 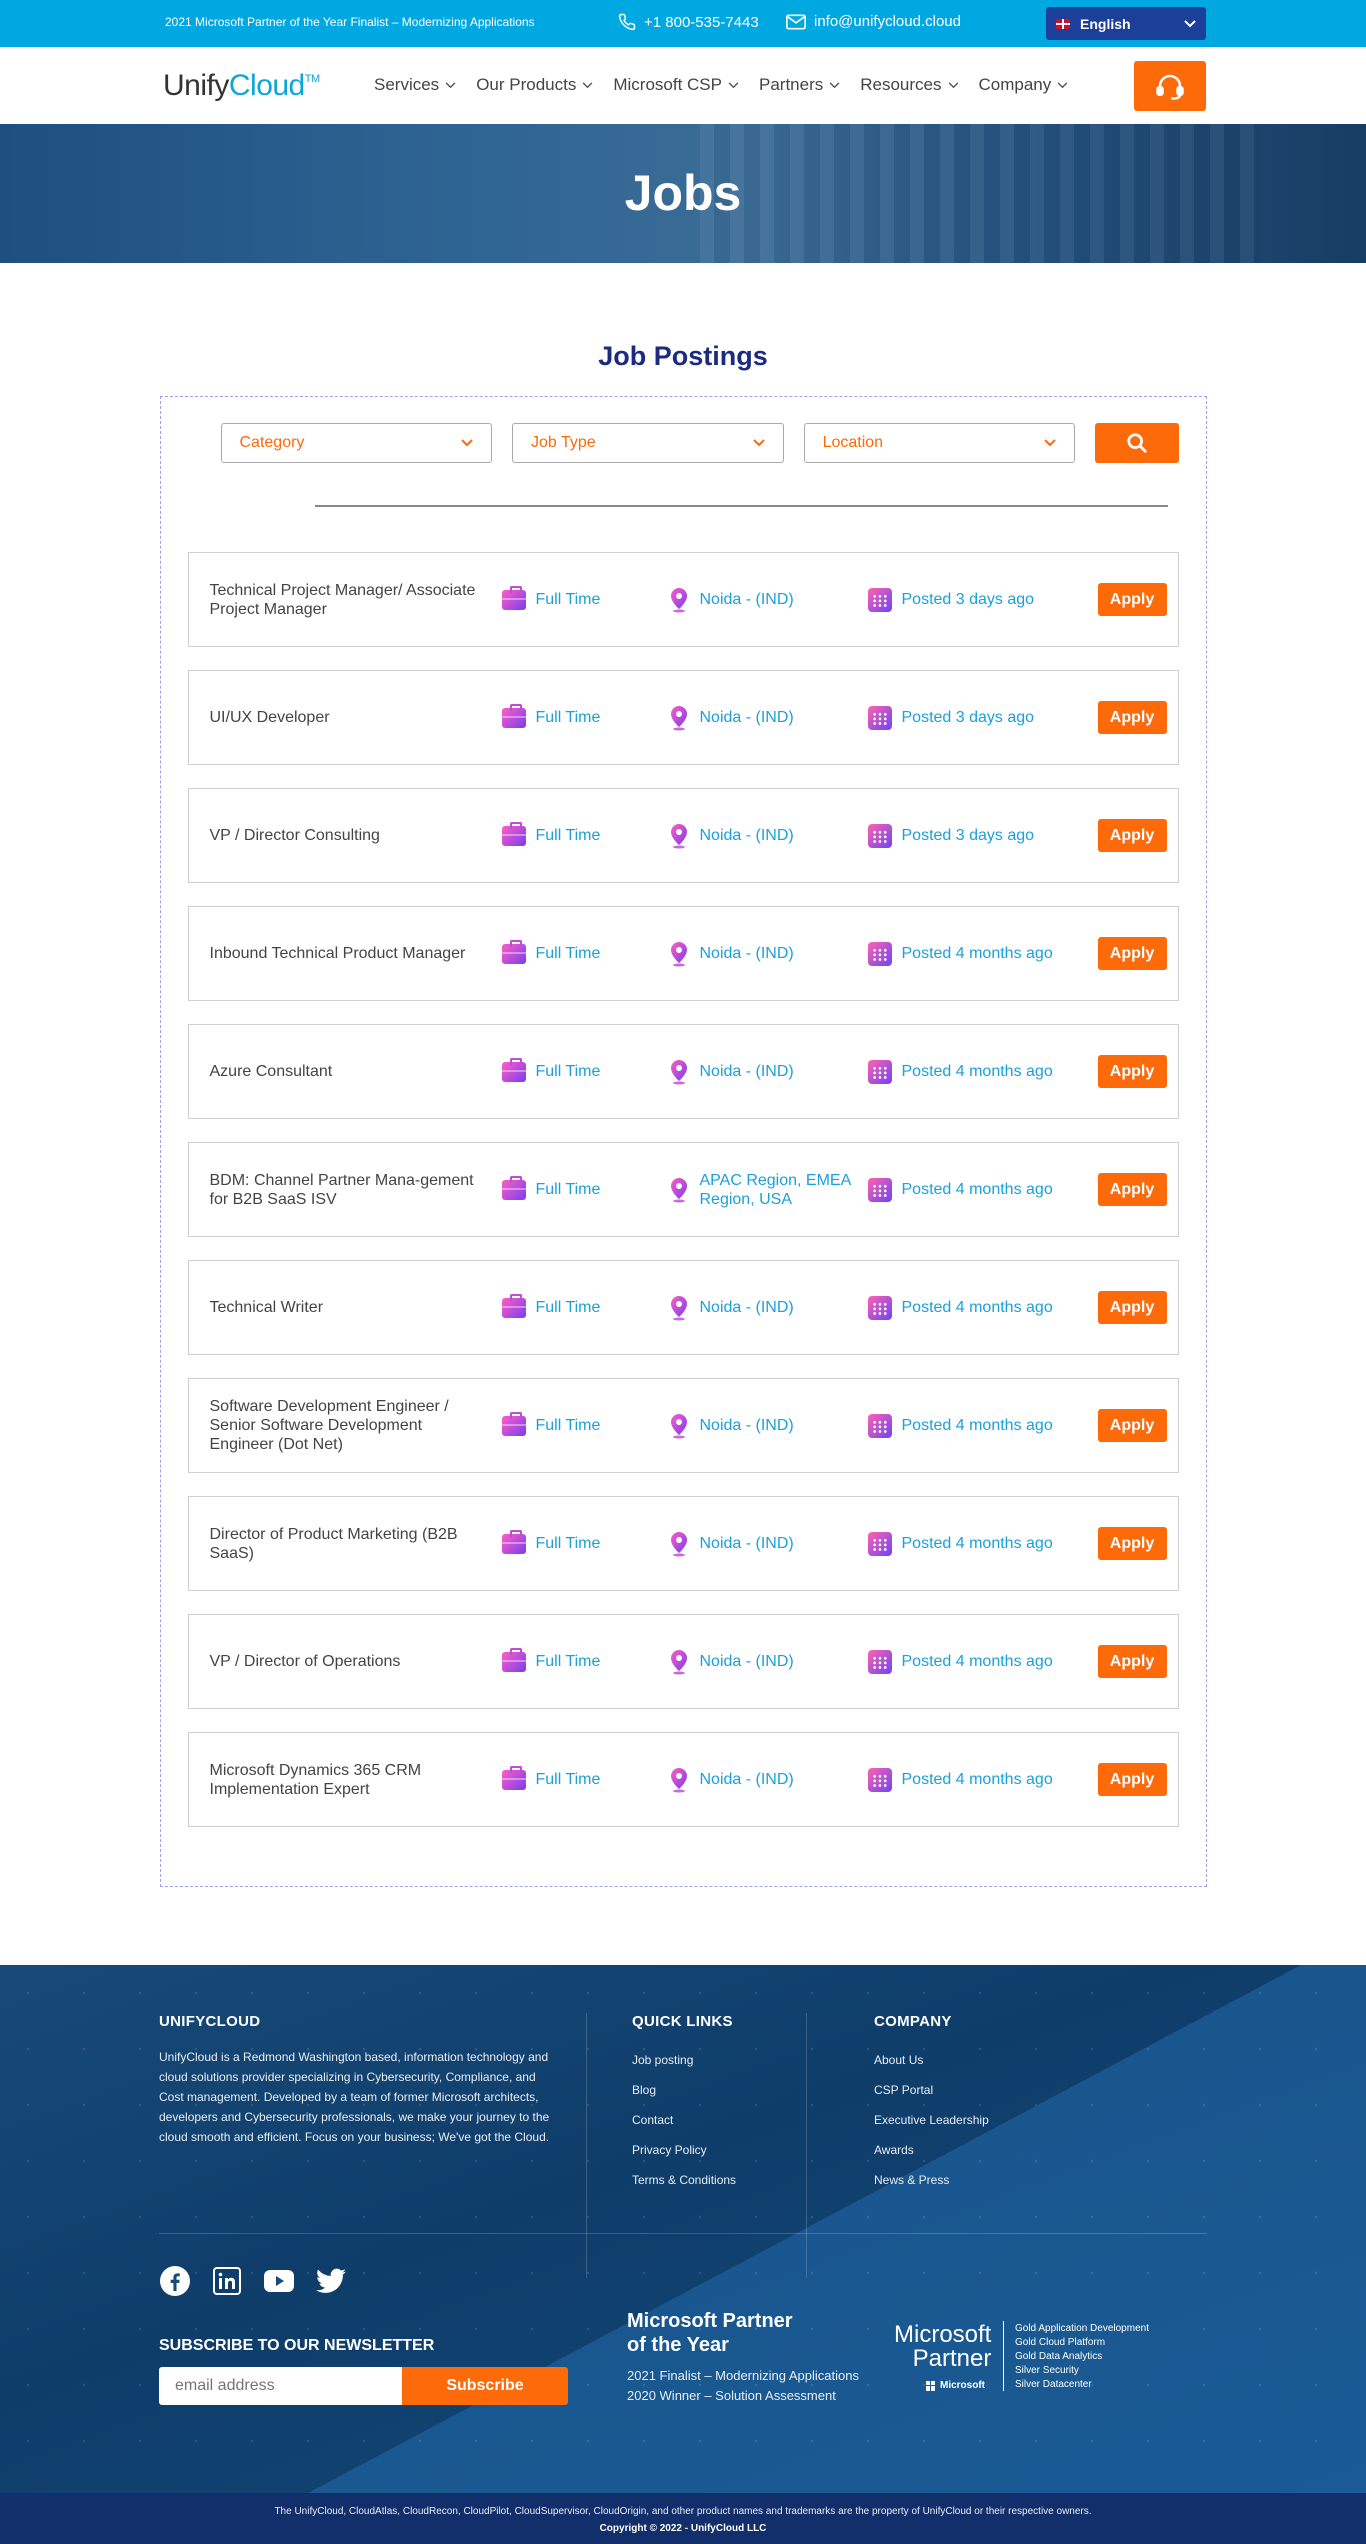 I want to click on location-select: Location, so click(x=939, y=443).